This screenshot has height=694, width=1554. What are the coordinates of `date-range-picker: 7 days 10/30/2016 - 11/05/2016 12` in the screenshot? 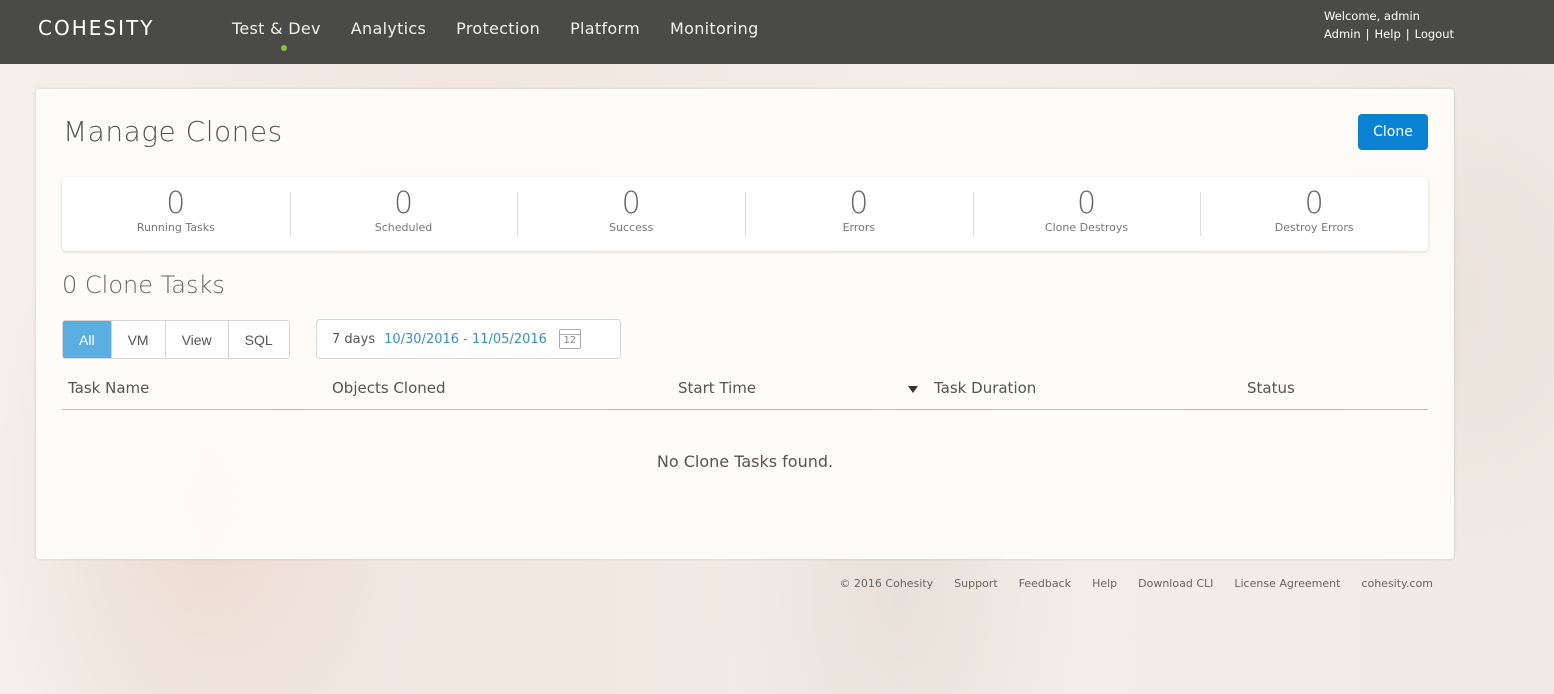 It's located at (468, 339).